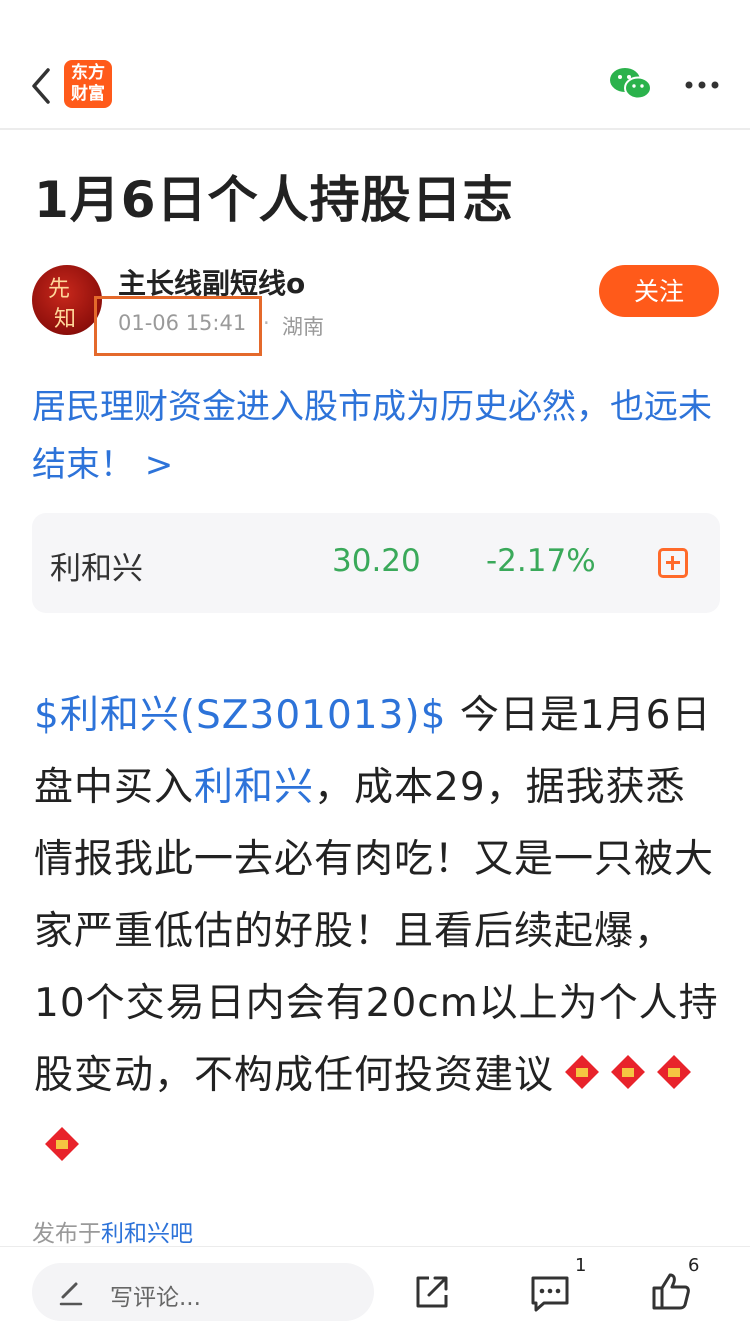  Describe the element at coordinates (88, 84) in the screenshot. I see `app-logo: 东方 财富` at that location.